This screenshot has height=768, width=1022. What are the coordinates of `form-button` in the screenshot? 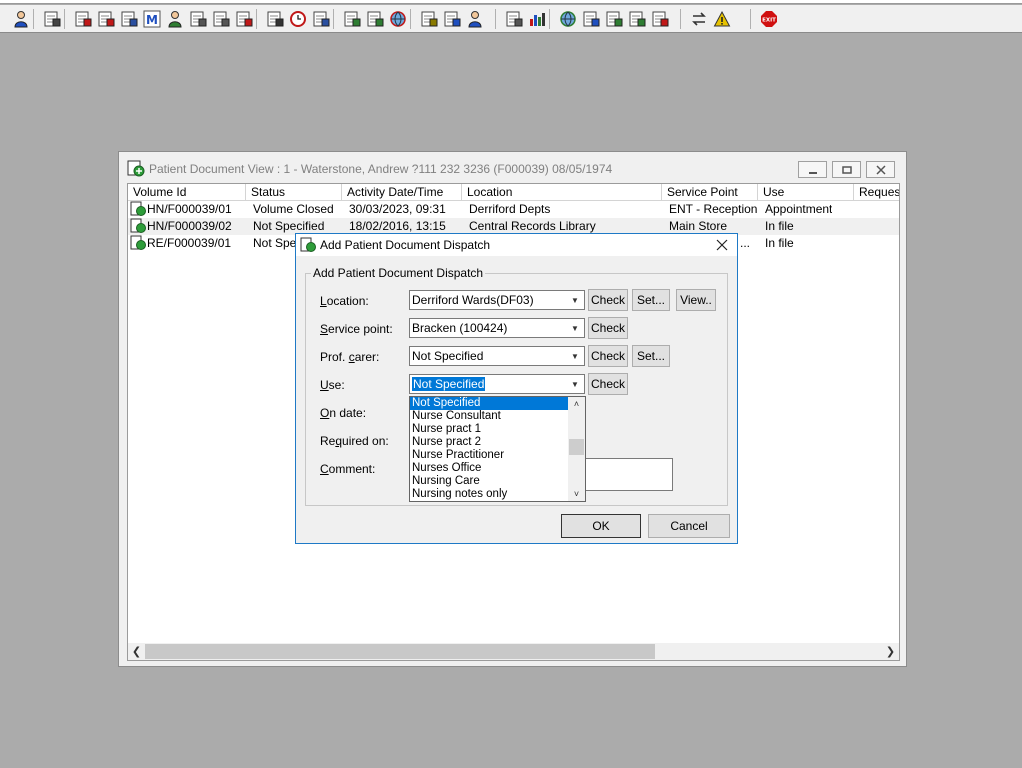 It's located at (374, 18).